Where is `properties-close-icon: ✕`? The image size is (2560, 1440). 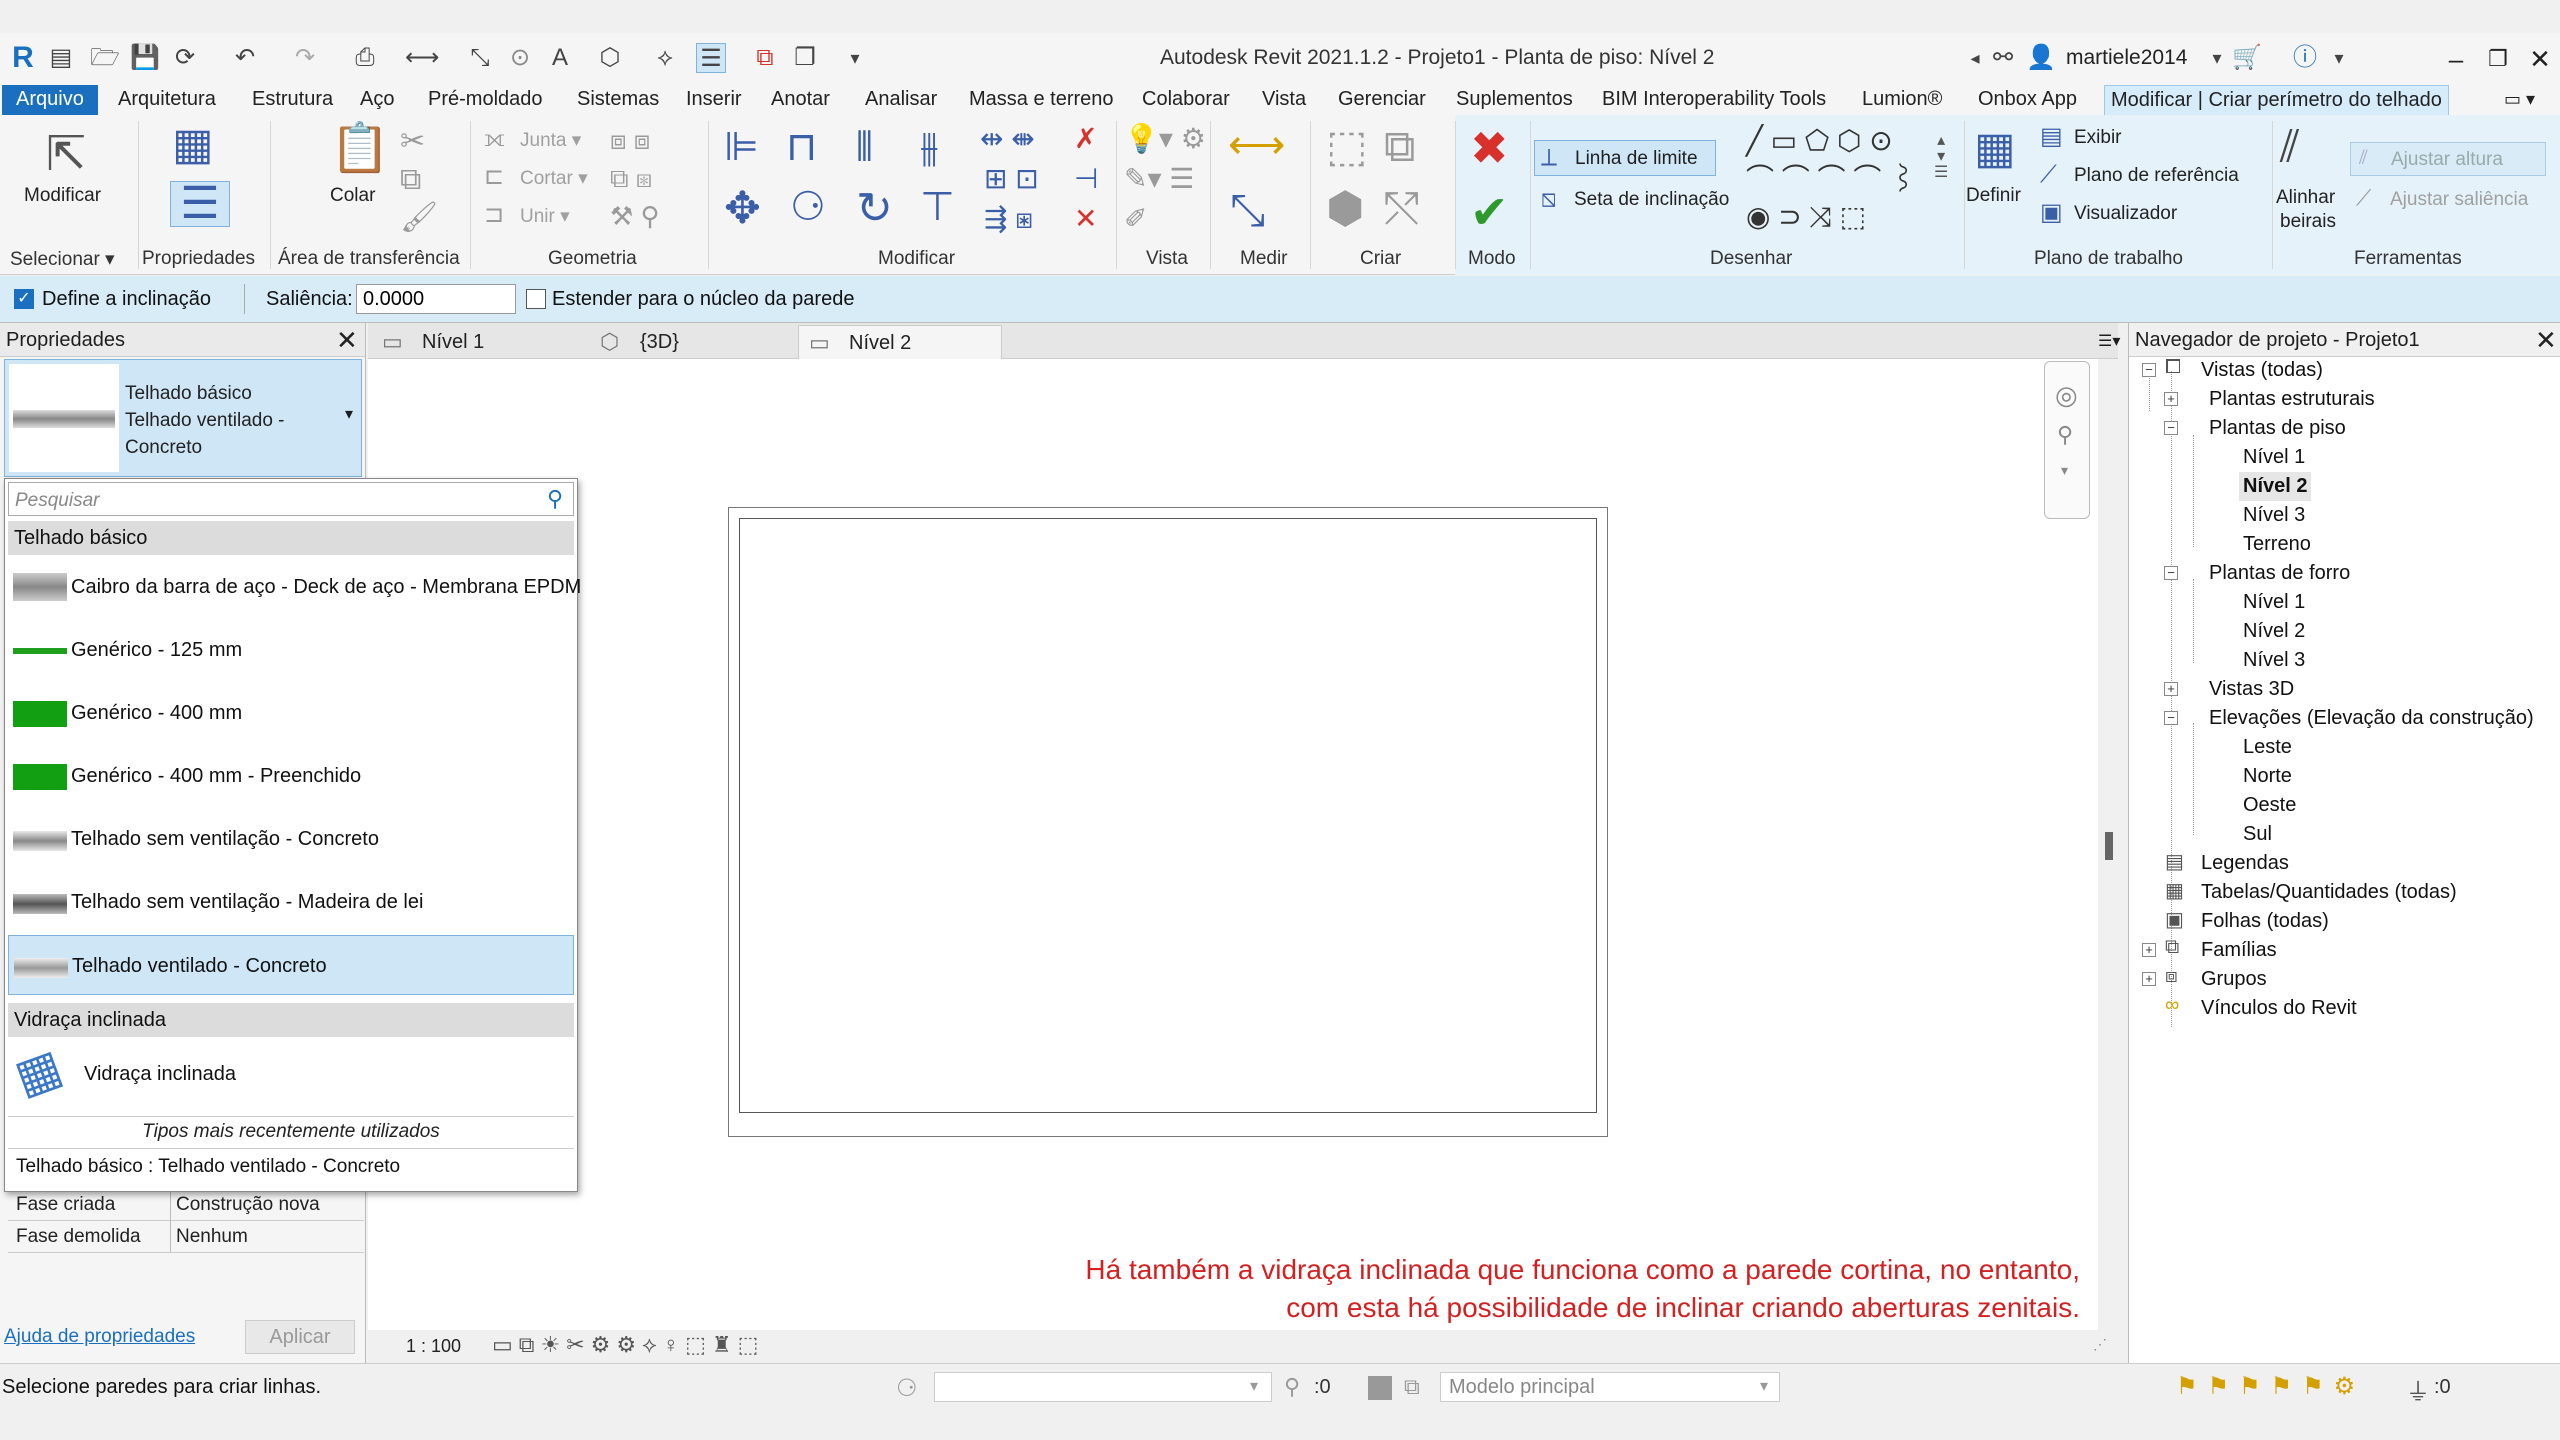 properties-close-icon: ✕ is located at coordinates (347, 340).